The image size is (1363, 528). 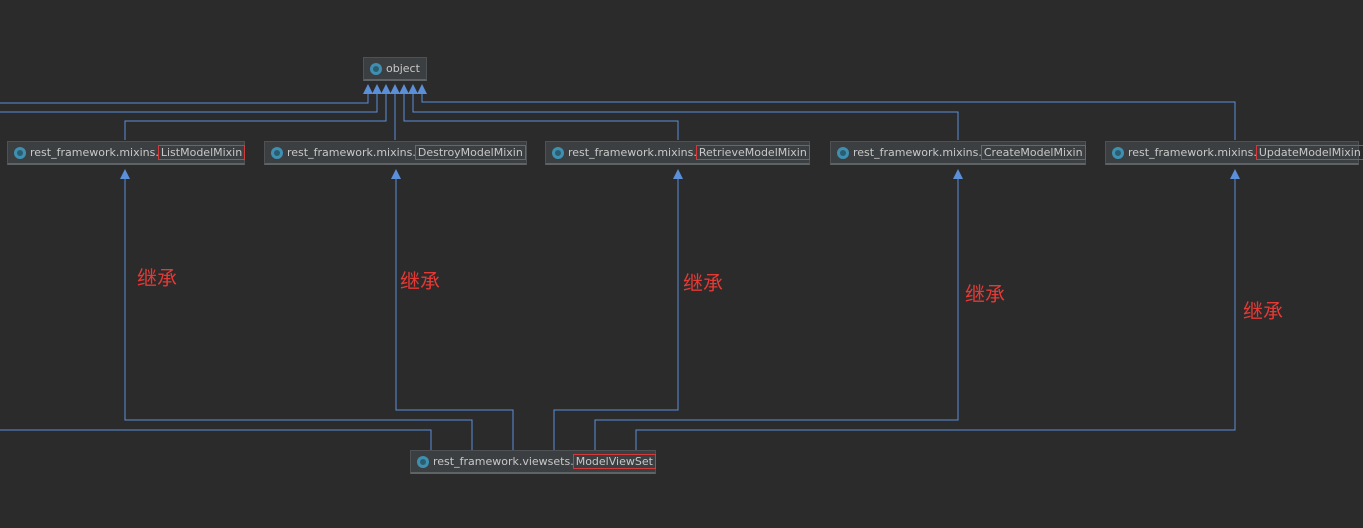 What do you see at coordinates (503, 461) in the screenshot?
I see `class-package: rest_framework.viewsets.` at bounding box center [503, 461].